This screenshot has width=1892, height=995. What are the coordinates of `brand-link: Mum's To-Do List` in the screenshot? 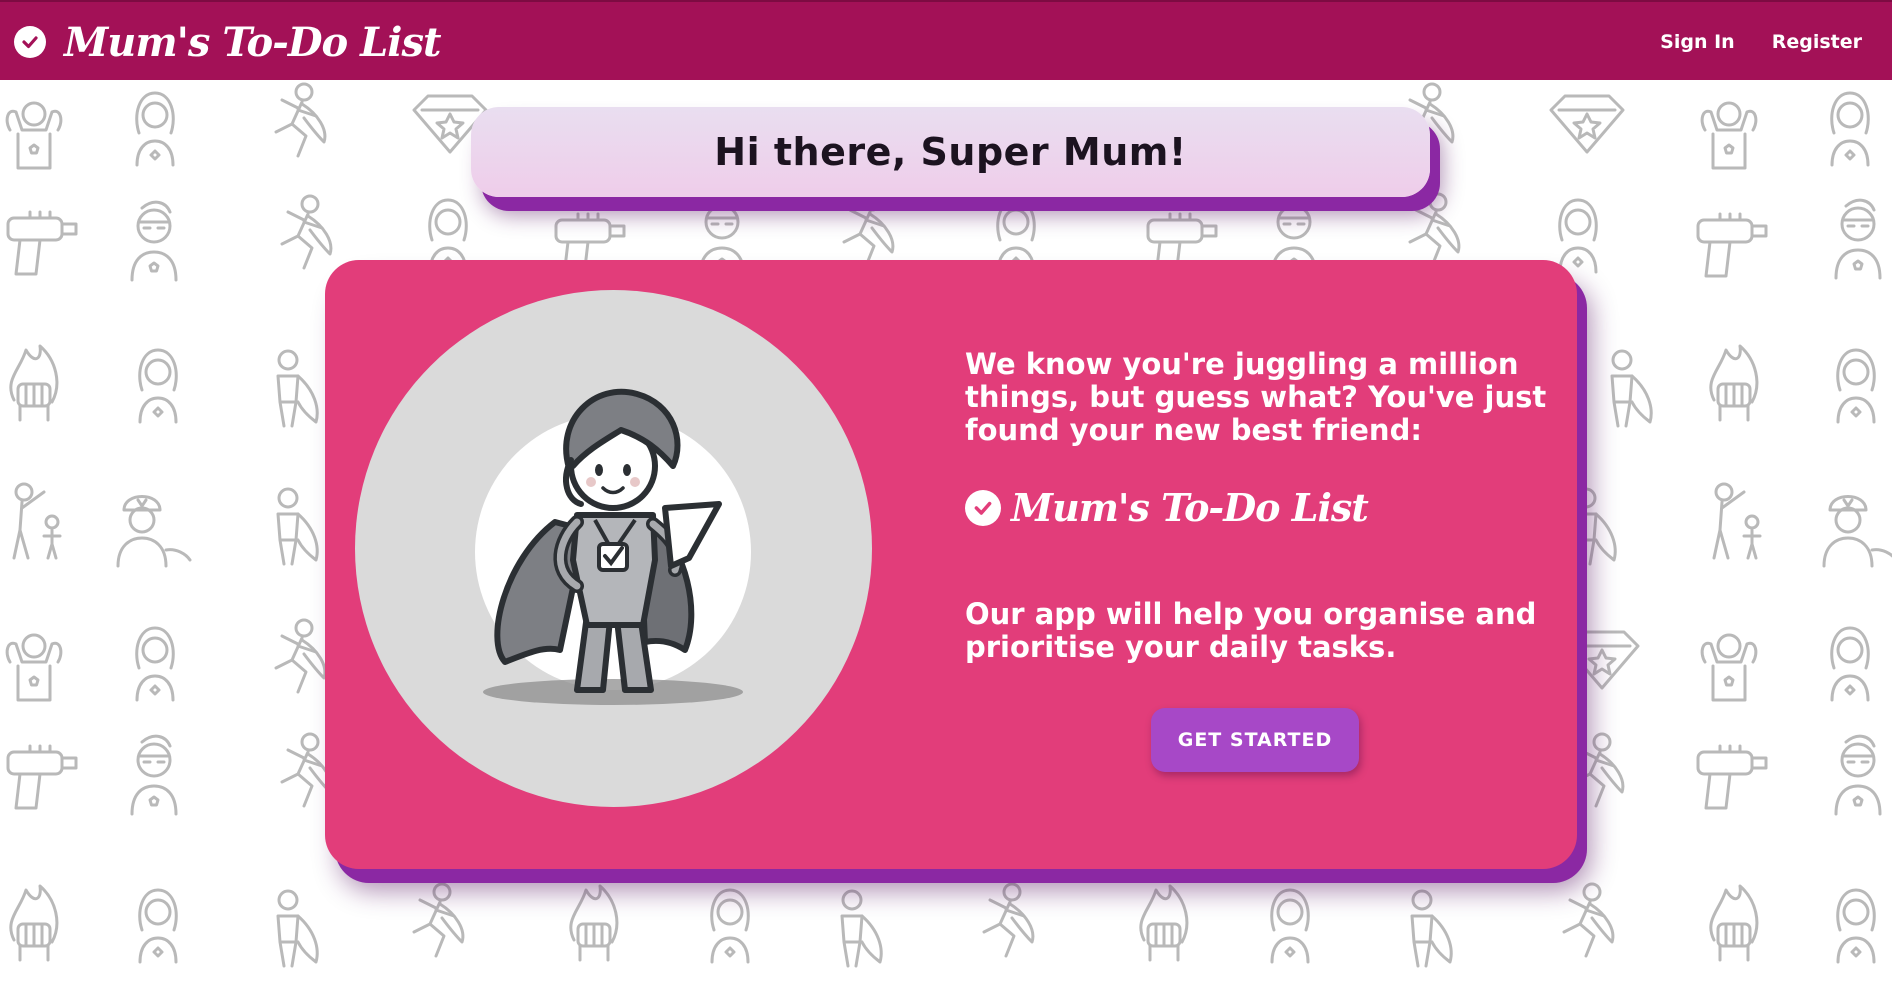 It's located at (227, 42).